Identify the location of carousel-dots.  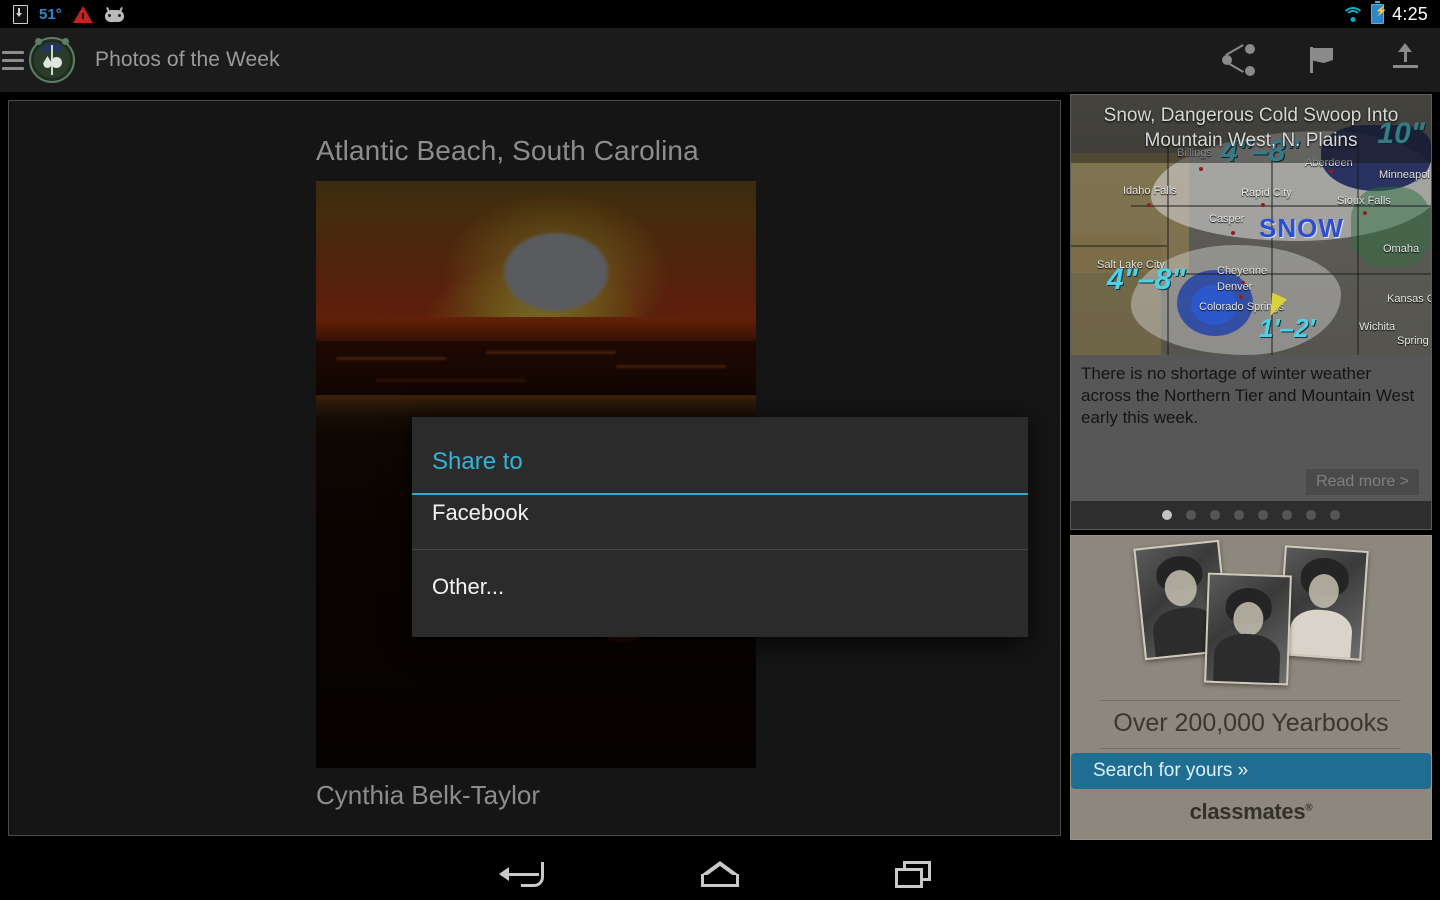
(1251, 515).